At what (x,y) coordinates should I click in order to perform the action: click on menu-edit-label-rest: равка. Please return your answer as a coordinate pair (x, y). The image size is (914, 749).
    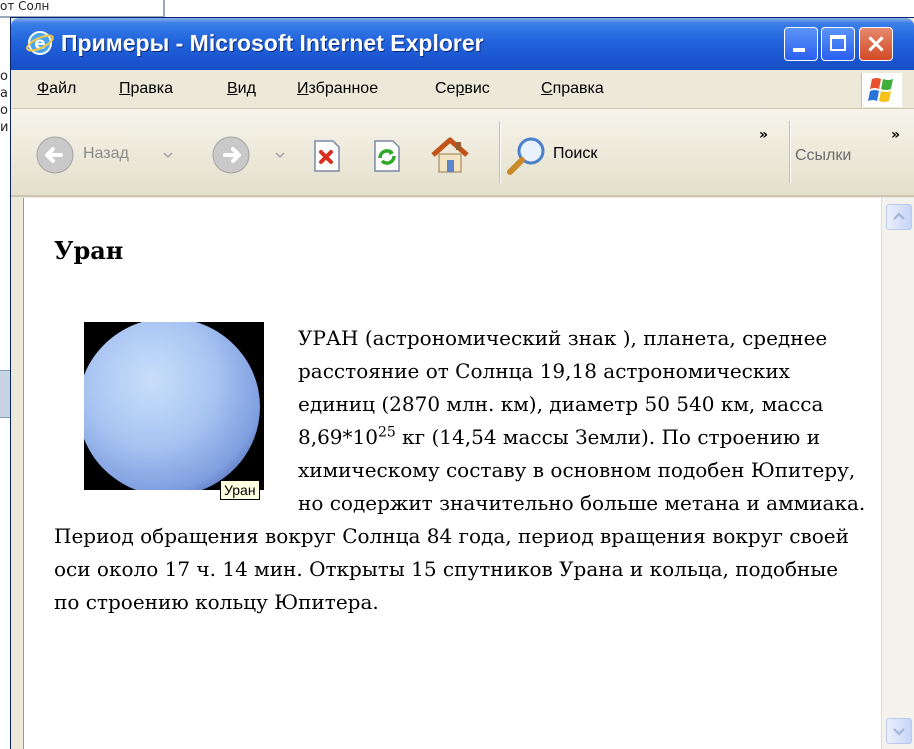
    Looking at the image, I should click on (152, 88).